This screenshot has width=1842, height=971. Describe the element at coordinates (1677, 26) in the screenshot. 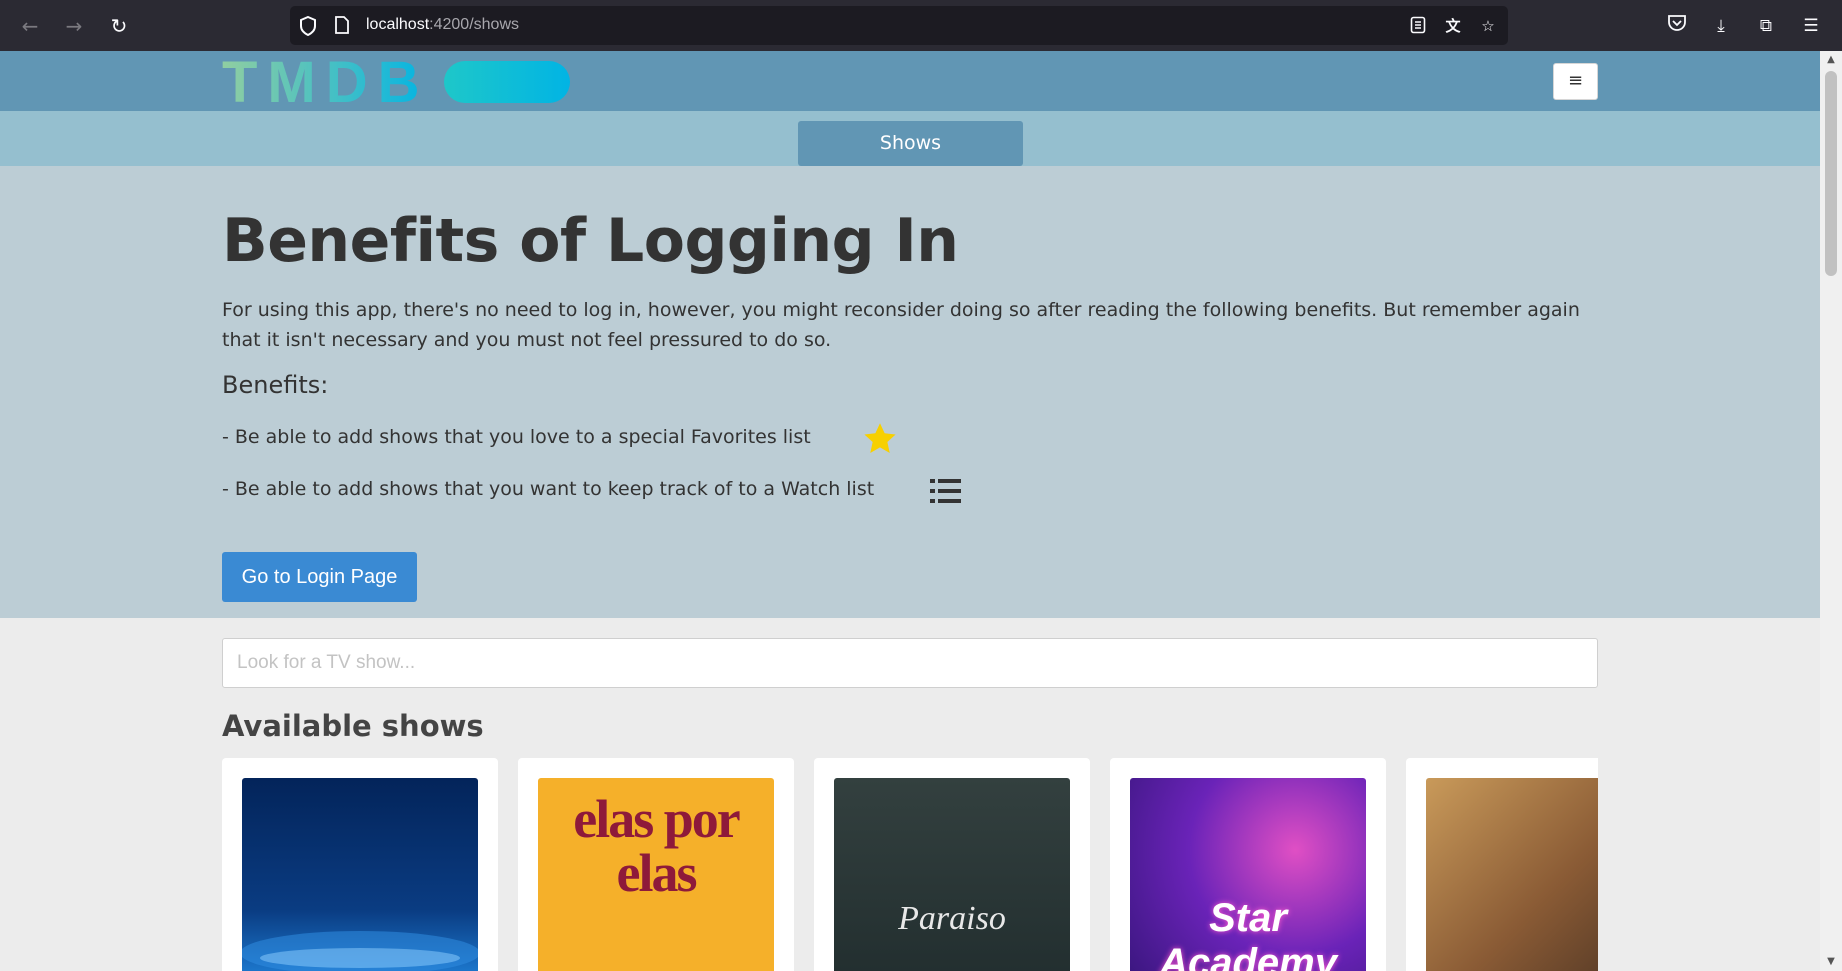

I see `pocket-icon` at that location.